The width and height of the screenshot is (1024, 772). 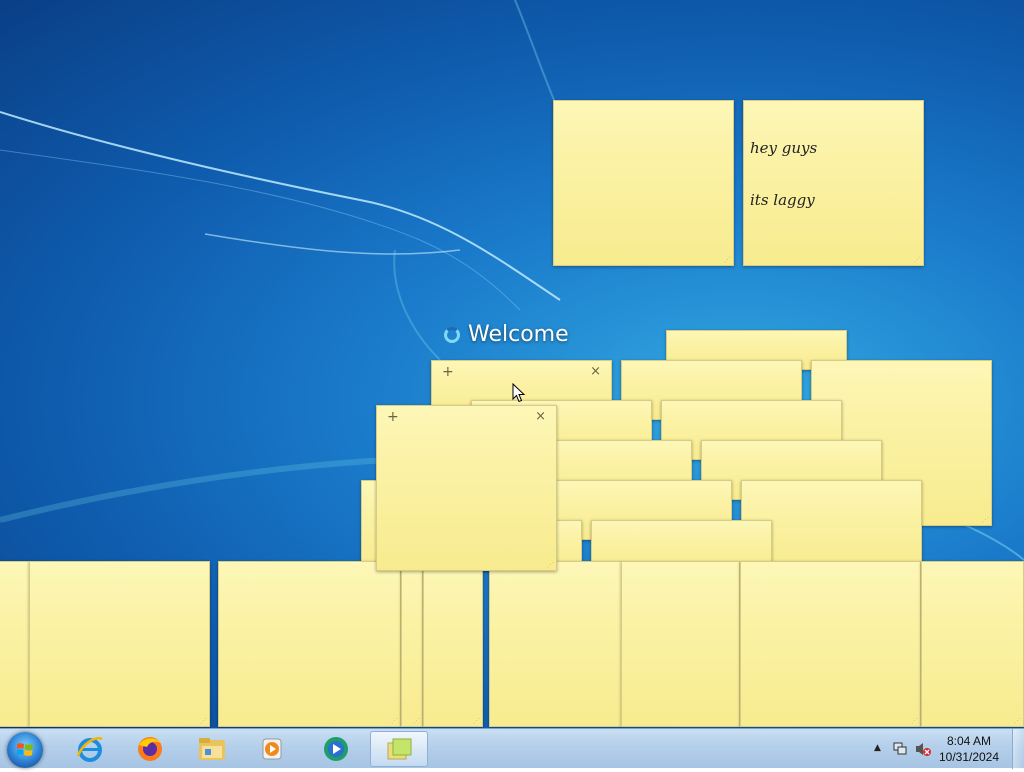 I want to click on taskbar-internet-explorer, so click(x=90, y=749).